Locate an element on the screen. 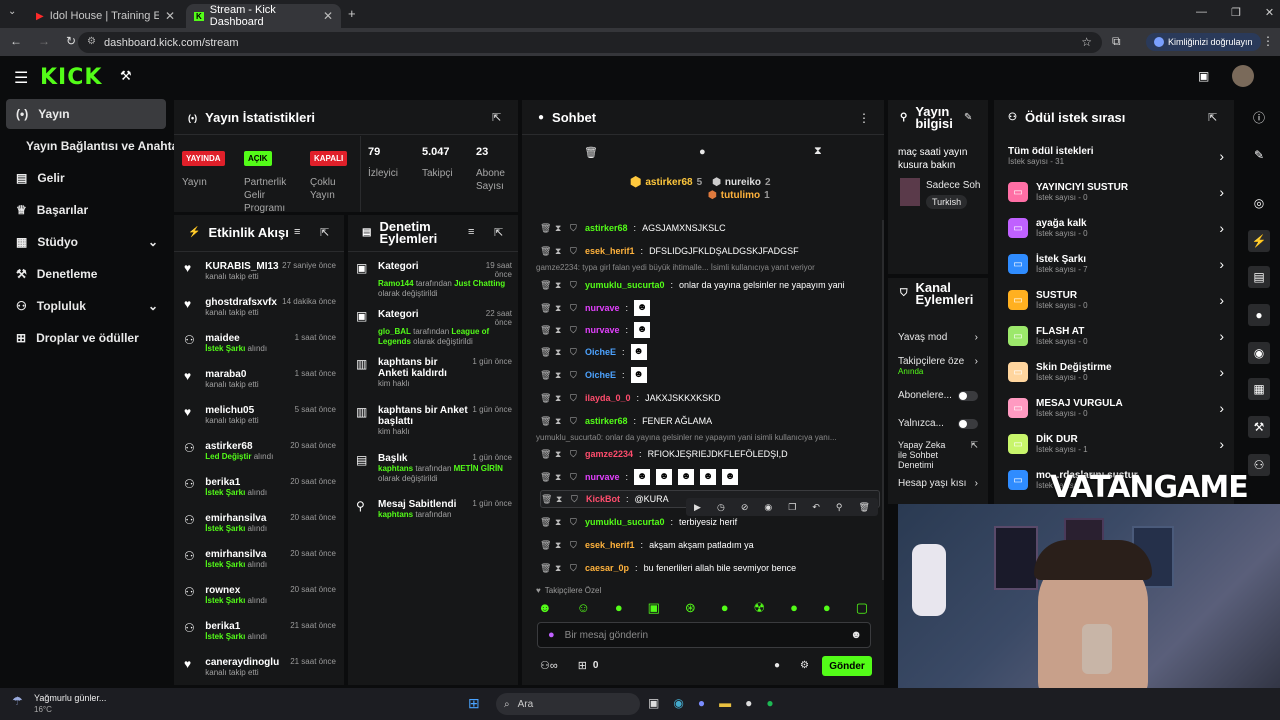 This screenshot has width=1280, height=720. emote-icon: ▣ is located at coordinates (654, 608).